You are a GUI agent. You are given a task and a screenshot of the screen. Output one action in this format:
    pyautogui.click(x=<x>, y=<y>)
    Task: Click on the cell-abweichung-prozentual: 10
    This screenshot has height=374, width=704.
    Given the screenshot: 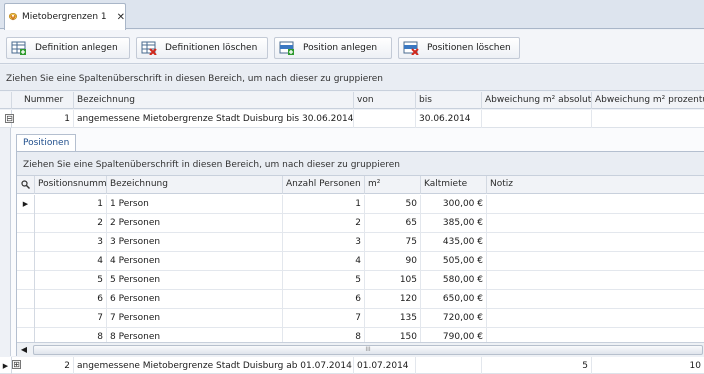 What is the action you would take?
    pyautogui.click(x=695, y=366)
    